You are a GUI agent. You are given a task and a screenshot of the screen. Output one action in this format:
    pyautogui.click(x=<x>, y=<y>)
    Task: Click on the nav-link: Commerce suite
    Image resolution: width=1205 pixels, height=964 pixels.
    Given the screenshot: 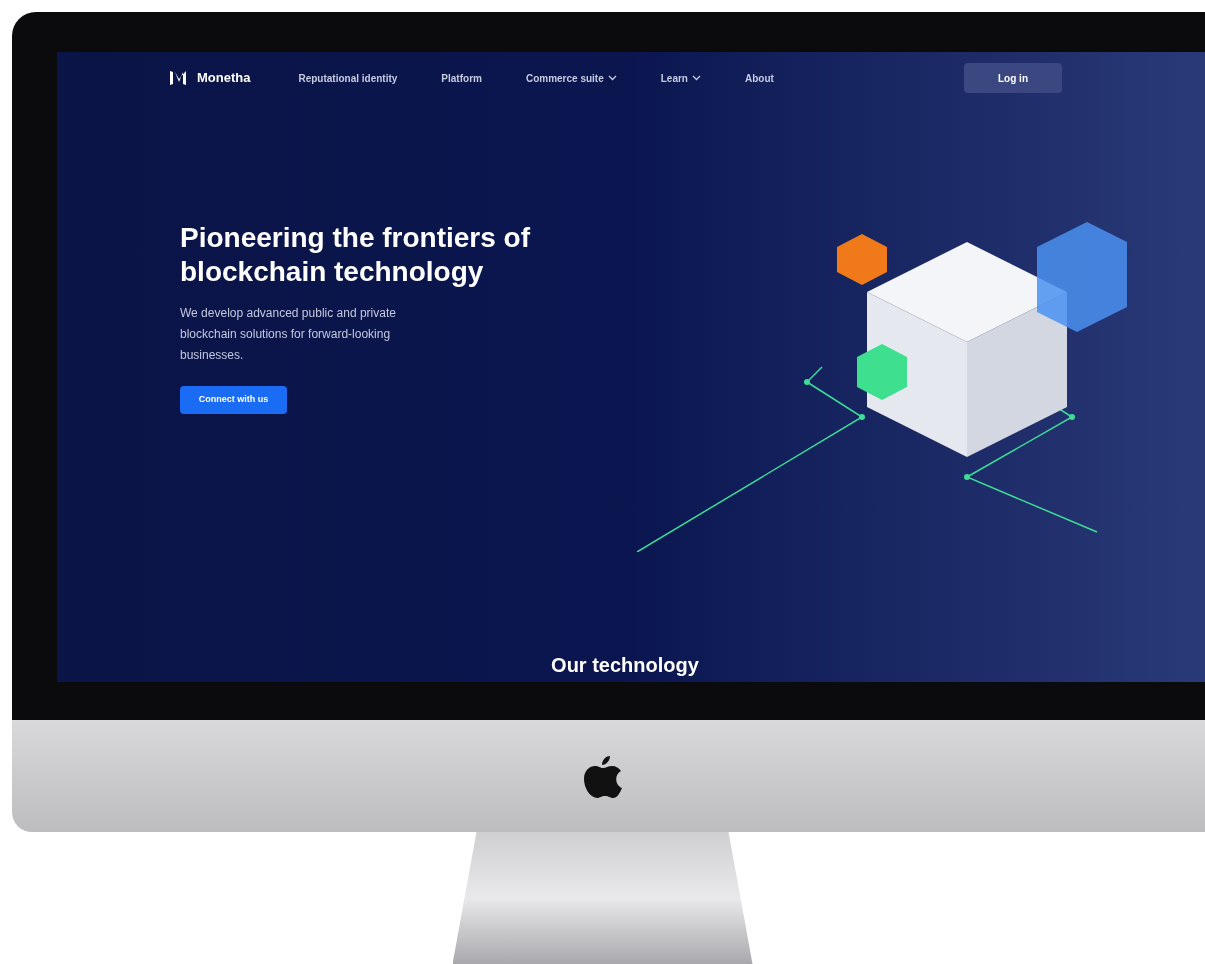 What is the action you would take?
    pyautogui.click(x=571, y=78)
    